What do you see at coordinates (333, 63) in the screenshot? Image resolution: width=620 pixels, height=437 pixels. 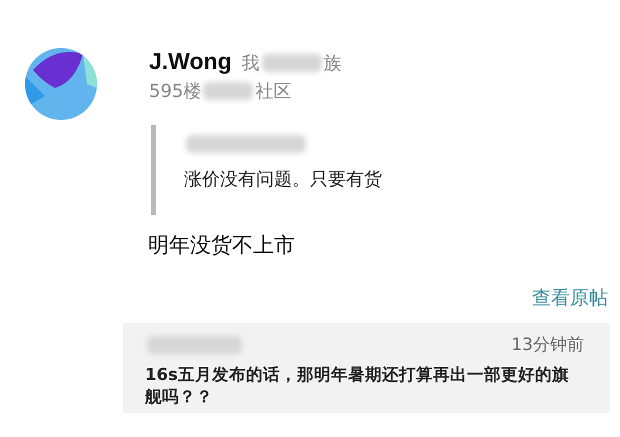 I see `user-tag-text: 族` at bounding box center [333, 63].